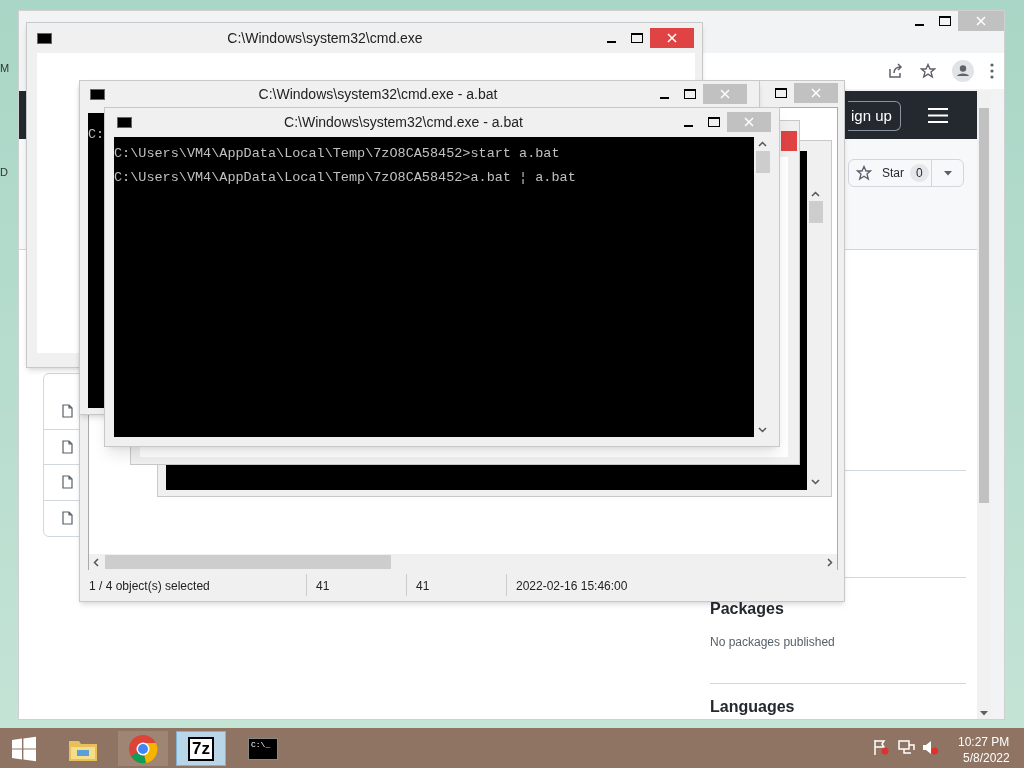 This screenshot has height=768, width=1024. I want to click on browser-logo-icon, so click(143, 748).